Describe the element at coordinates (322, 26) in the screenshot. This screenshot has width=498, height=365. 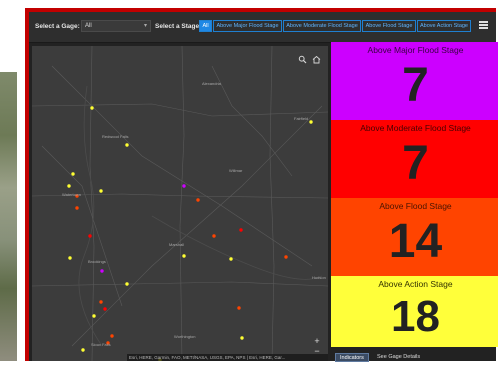
I see `stage-button-moderate: Above Moderate Flood Stage` at that location.